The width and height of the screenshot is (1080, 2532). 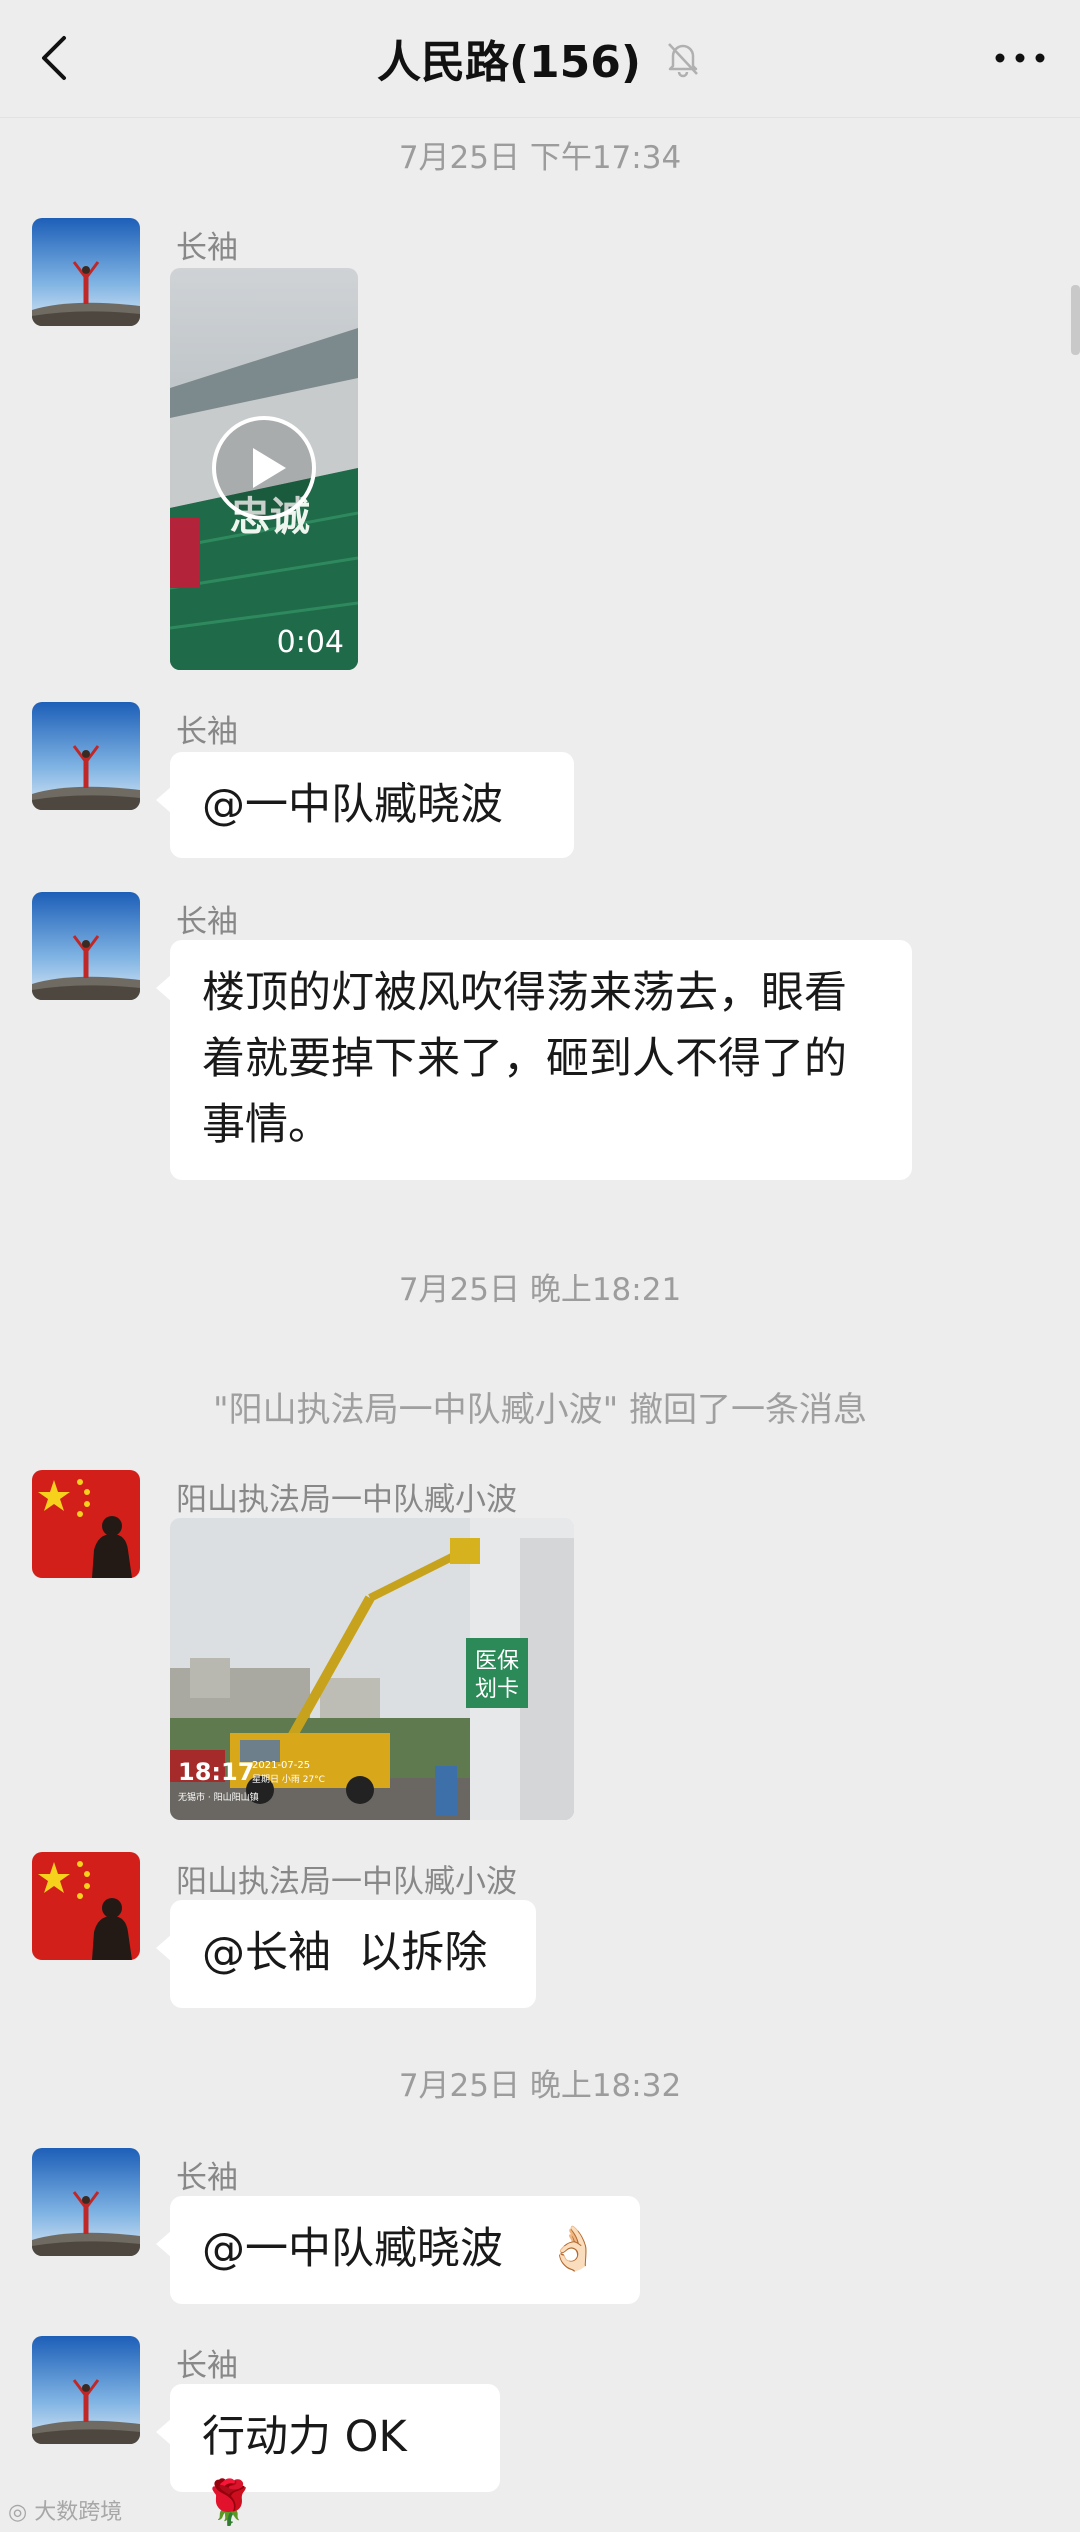 I want to click on message-bubble: 楼顶的灯被风吹得荡来荡去，眼看 着就要掉下来了，砸到人不得了的 事情。, so click(x=534, y=1060).